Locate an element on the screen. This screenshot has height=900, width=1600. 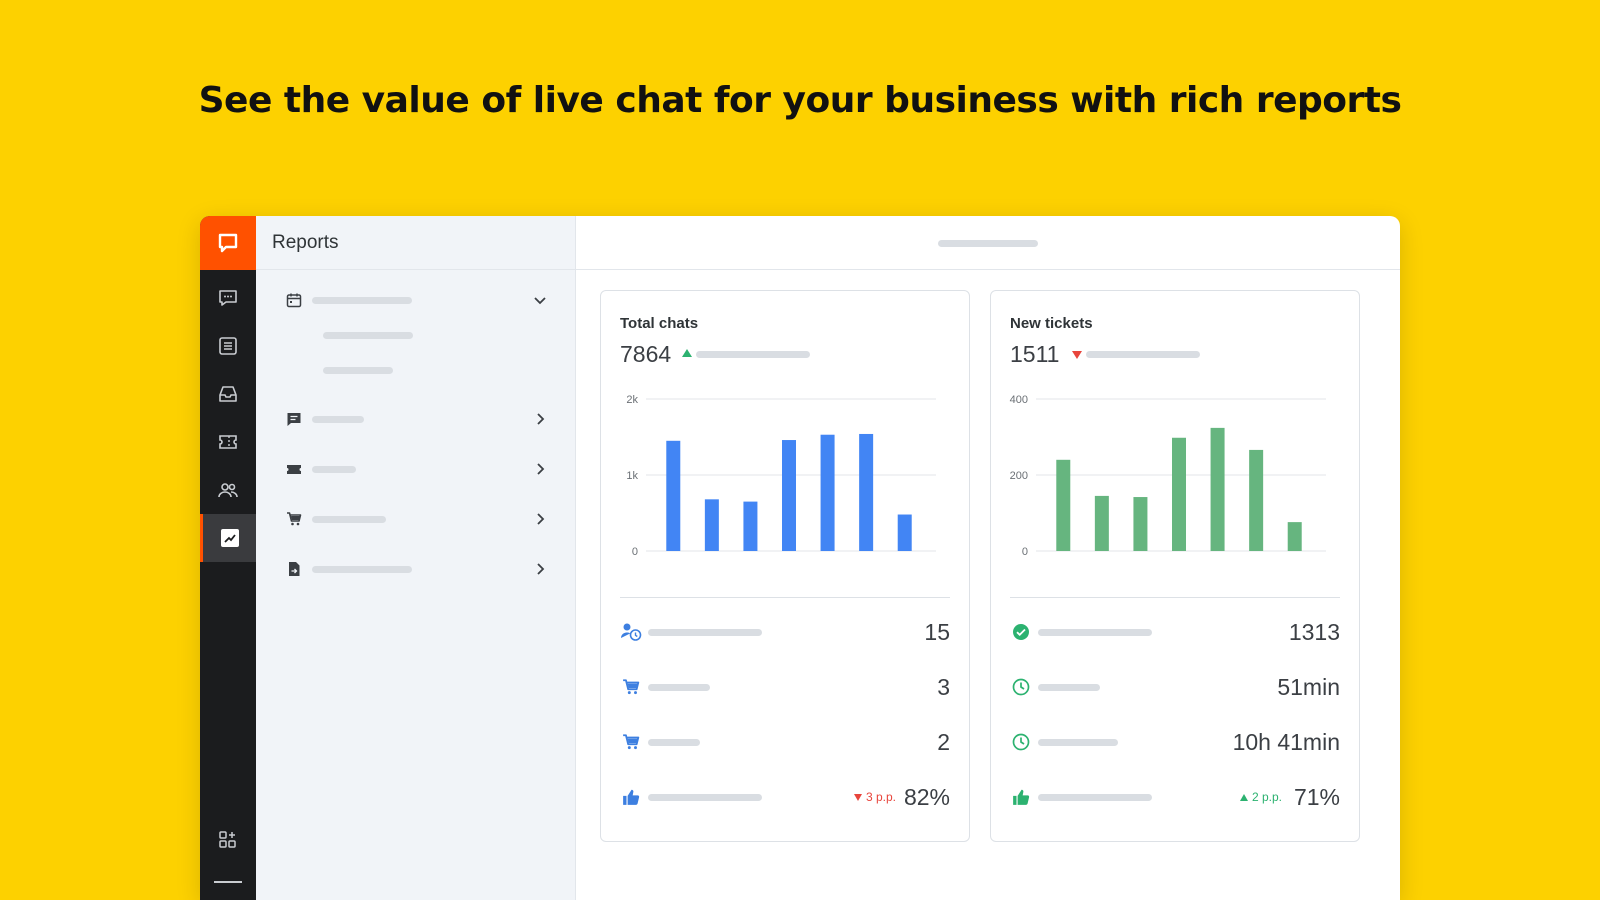
sidebar-item-tickets is located at coordinates (417, 469).